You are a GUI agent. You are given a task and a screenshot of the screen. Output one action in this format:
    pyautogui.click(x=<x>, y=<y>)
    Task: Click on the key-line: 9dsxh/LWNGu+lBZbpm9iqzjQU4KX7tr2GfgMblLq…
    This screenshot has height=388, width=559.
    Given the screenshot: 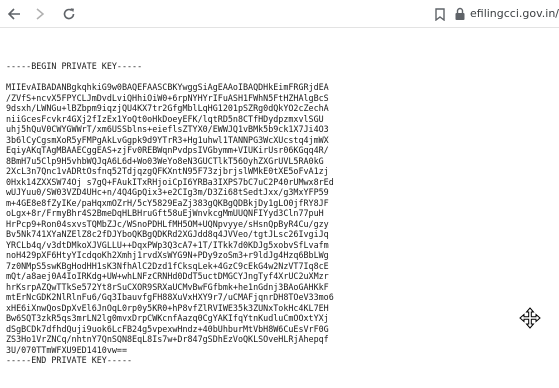 What is the action you would take?
    pyautogui.click(x=167, y=108)
    